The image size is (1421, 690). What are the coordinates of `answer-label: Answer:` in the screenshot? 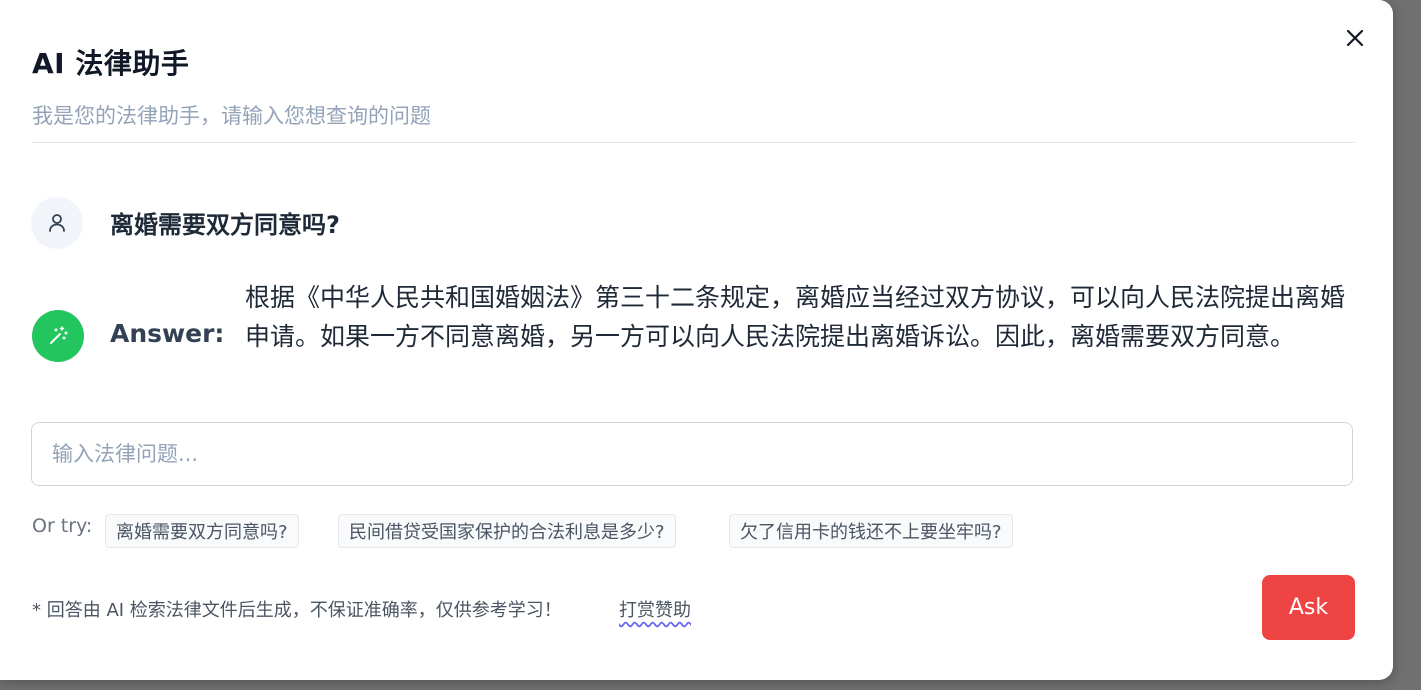 It's located at (167, 333).